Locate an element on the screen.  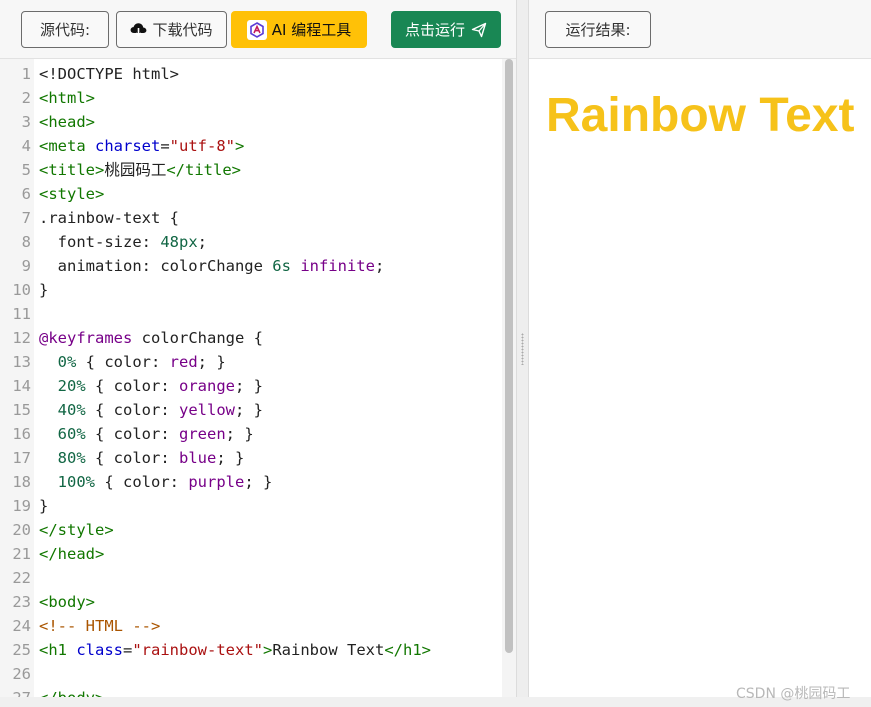
source-label-button: 源代码: is located at coordinates (65, 29).